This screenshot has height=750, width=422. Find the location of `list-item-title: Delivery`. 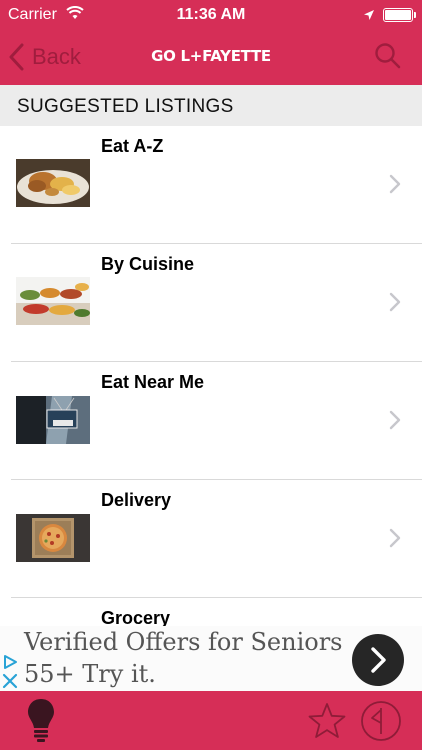

list-item-title: Delivery is located at coordinates (136, 500).